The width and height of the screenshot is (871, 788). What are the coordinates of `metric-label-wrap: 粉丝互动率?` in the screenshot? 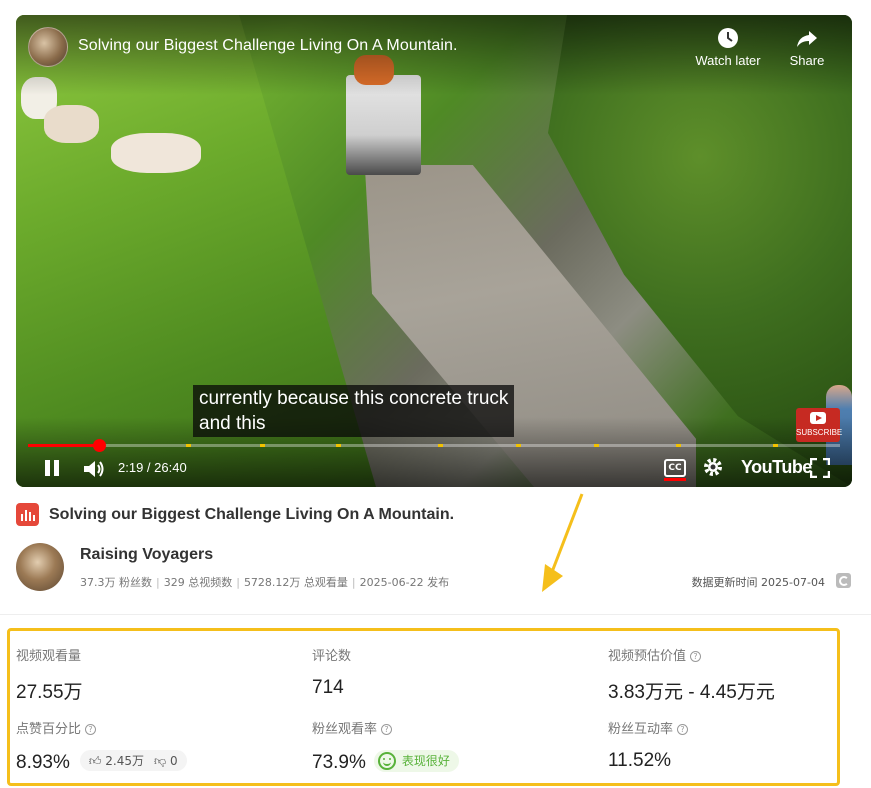 It's located at (648, 727).